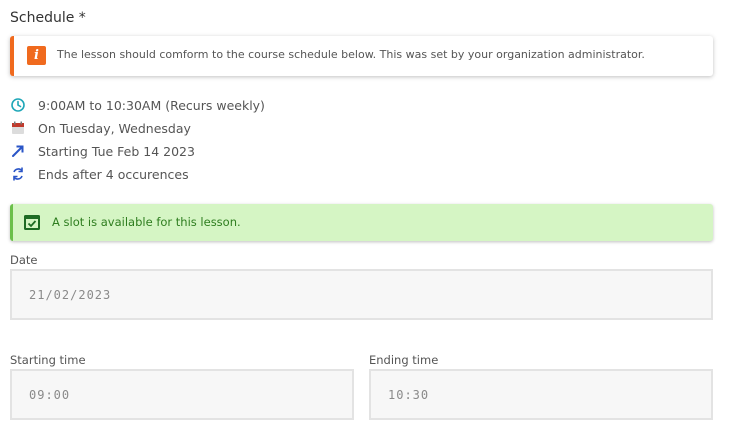 The height and width of the screenshot is (442, 731). Describe the element at coordinates (24, 260) in the screenshot. I see `date-label: Date` at that location.